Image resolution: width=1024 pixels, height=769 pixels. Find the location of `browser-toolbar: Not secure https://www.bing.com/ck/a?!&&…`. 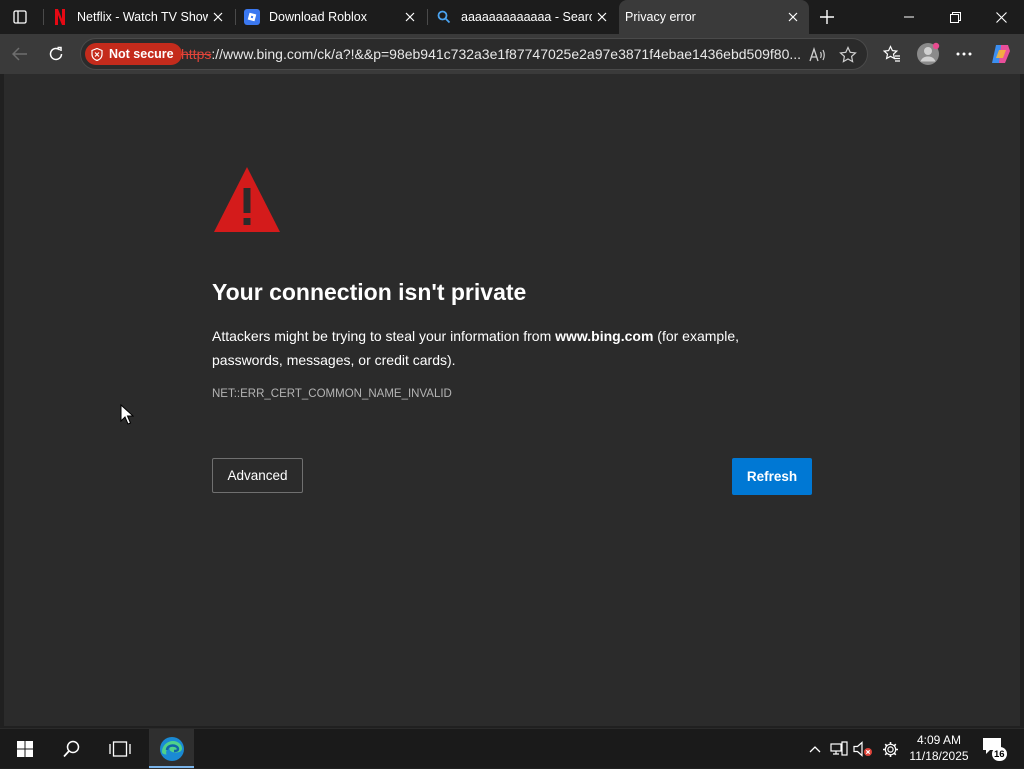

browser-toolbar: Not secure https://www.bing.com/ck/a?!&&… is located at coordinates (512, 54).